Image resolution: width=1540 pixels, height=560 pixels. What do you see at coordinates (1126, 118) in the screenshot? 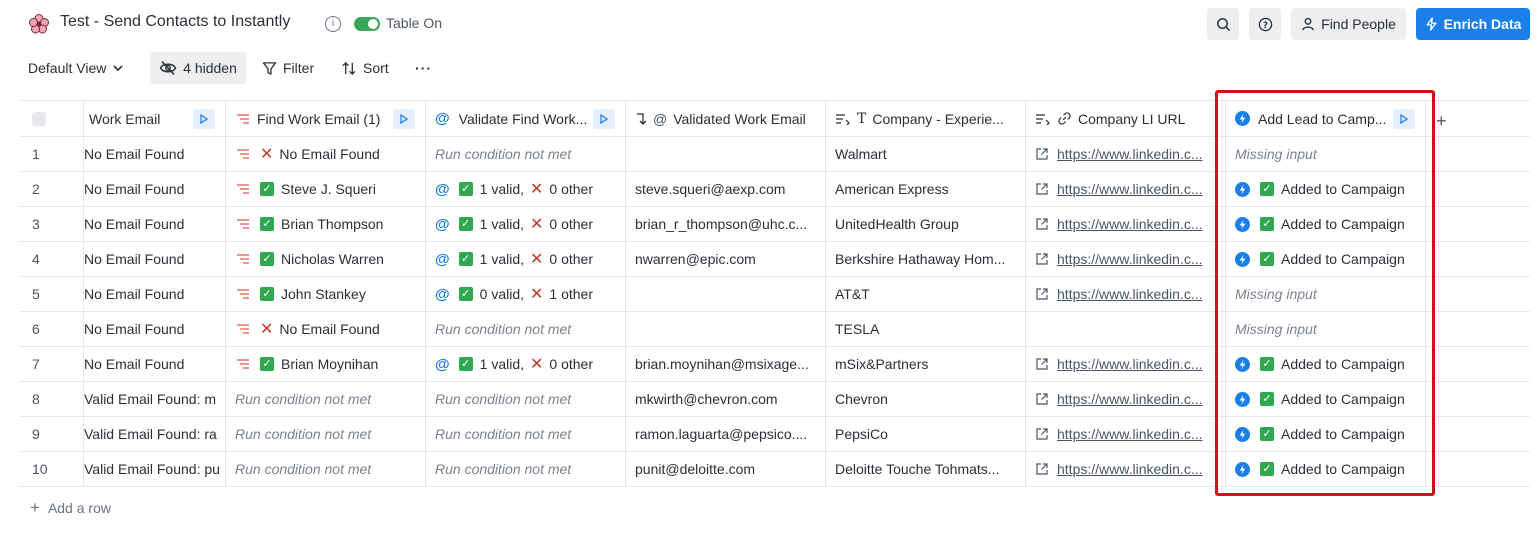
I see `column-header-company-li-url: Company LI URL` at bounding box center [1126, 118].